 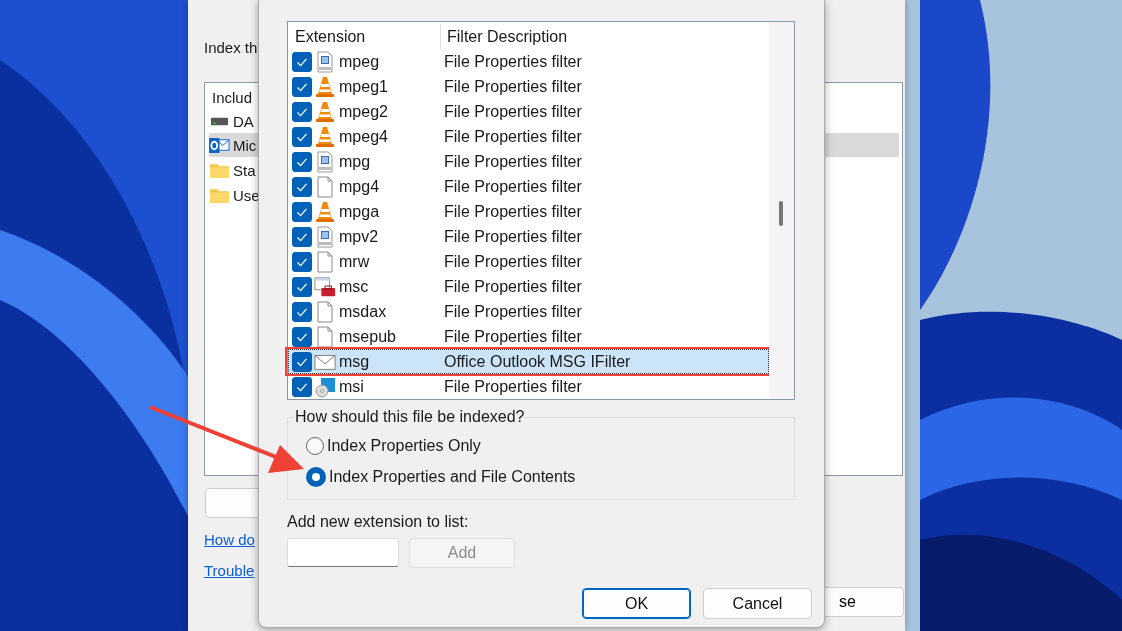 I want to click on field-label: Add new extension to list:, so click(x=378, y=522).